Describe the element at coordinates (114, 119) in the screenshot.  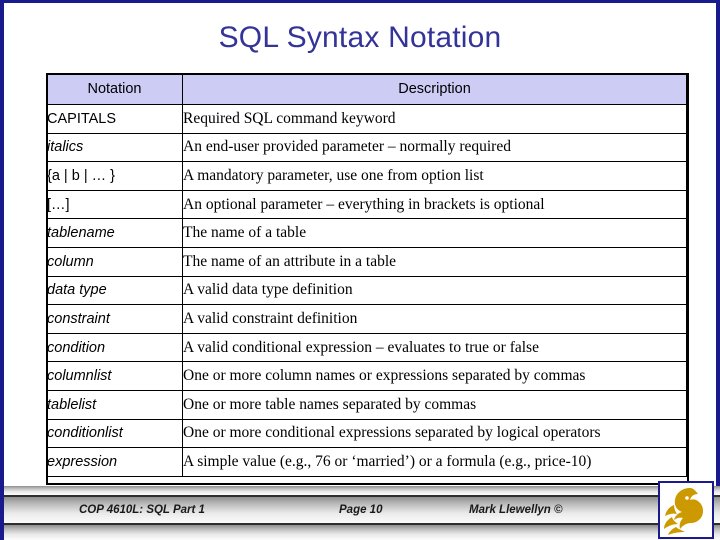
I see `notation-cell: CAPITALS` at that location.